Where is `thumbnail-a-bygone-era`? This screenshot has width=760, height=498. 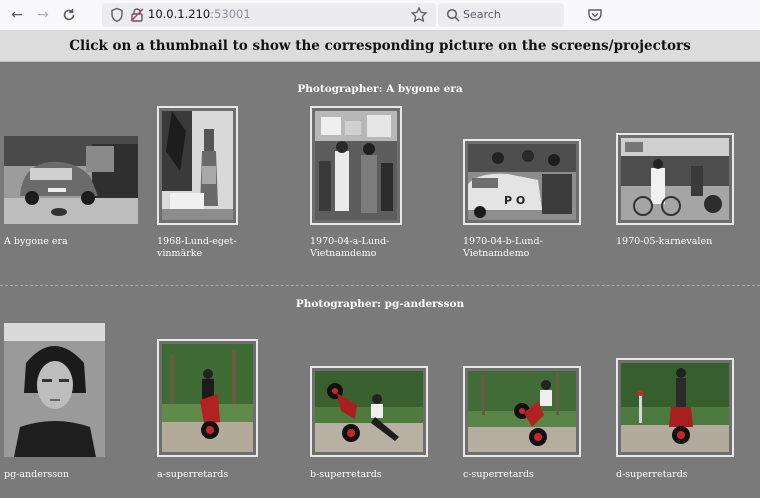
thumbnail-a-bygone-era is located at coordinates (71, 180).